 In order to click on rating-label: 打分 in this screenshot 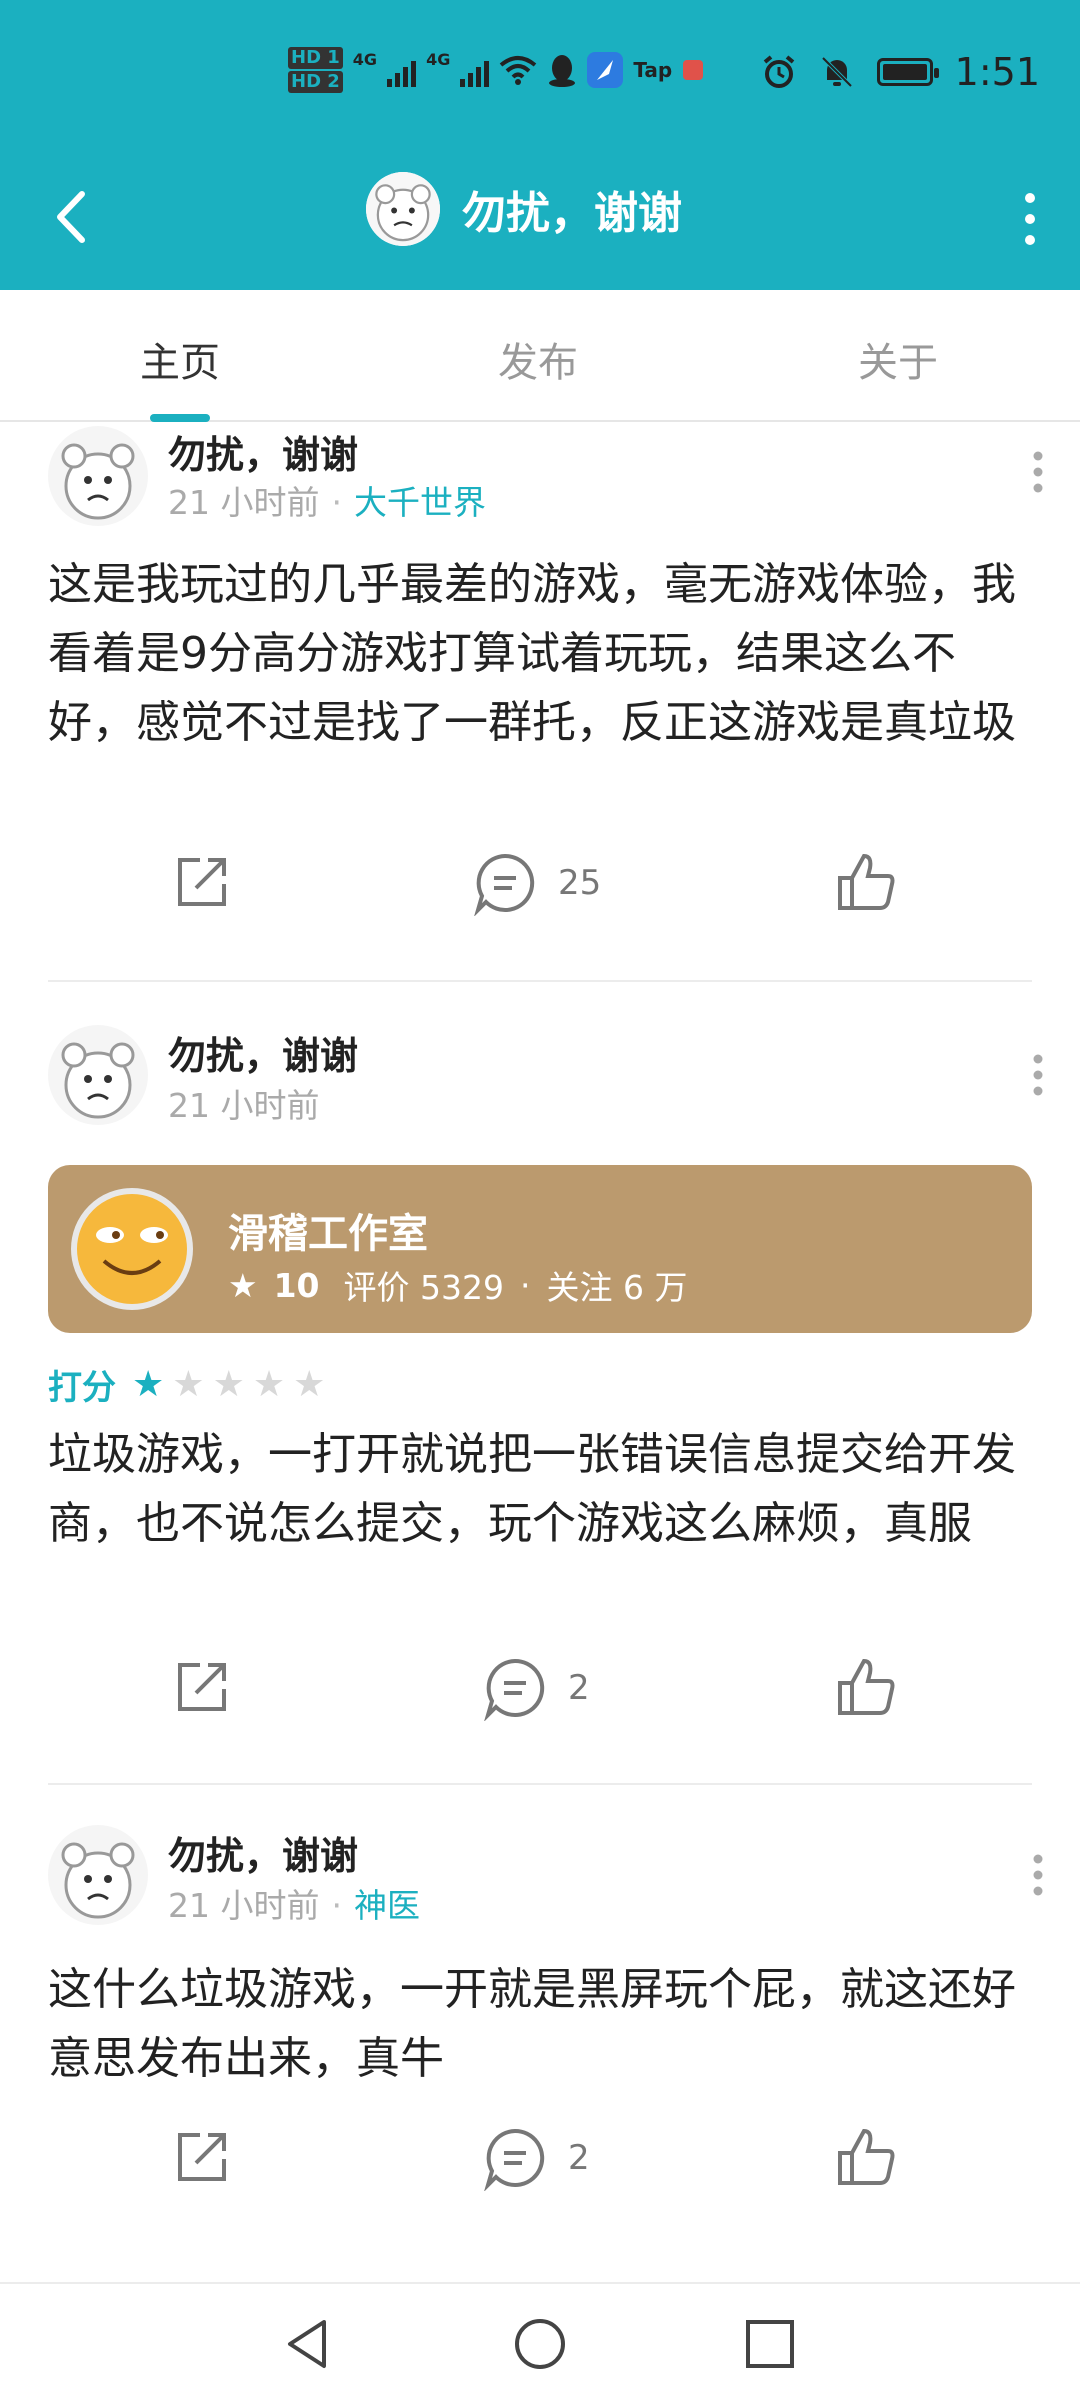, I will do `click(82, 1388)`.